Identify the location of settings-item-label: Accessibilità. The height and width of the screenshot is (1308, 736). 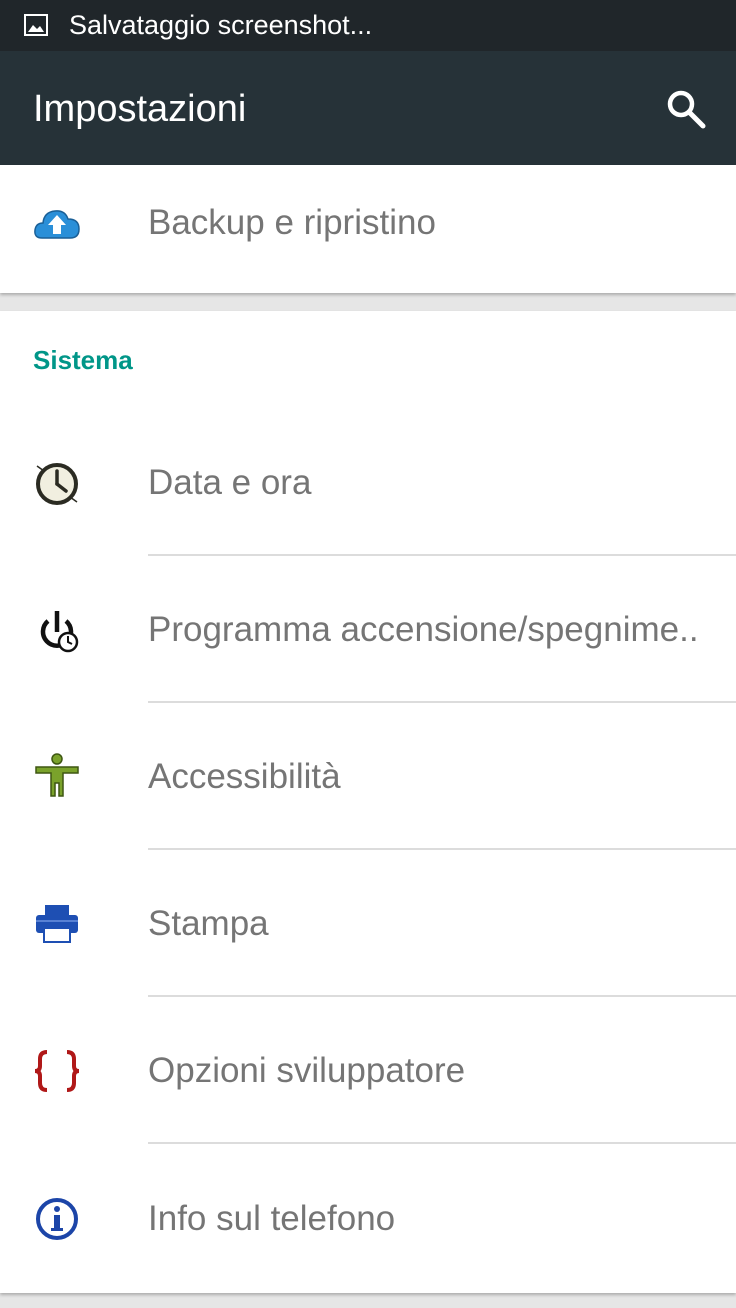
(244, 776).